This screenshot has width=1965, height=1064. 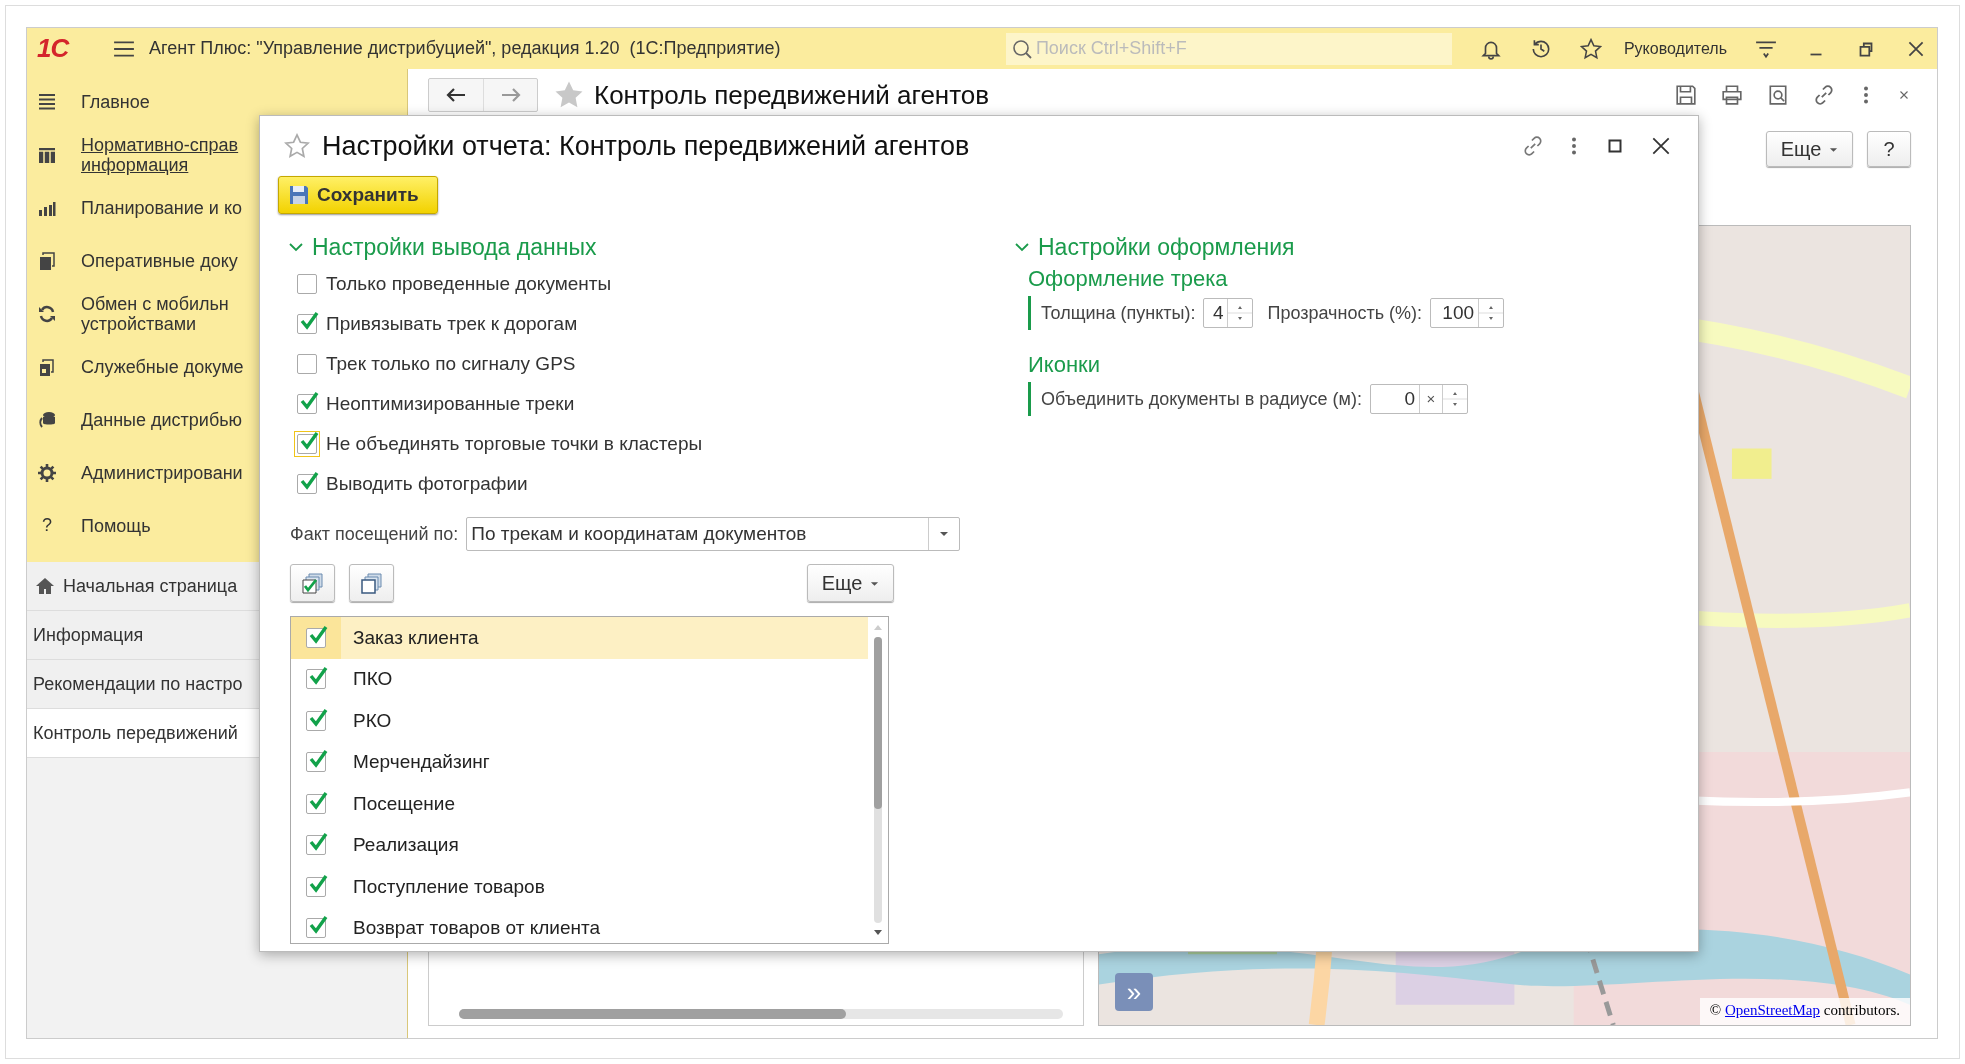 I want to click on section-label: Обмен с мобильн устройствами, so click(x=155, y=313).